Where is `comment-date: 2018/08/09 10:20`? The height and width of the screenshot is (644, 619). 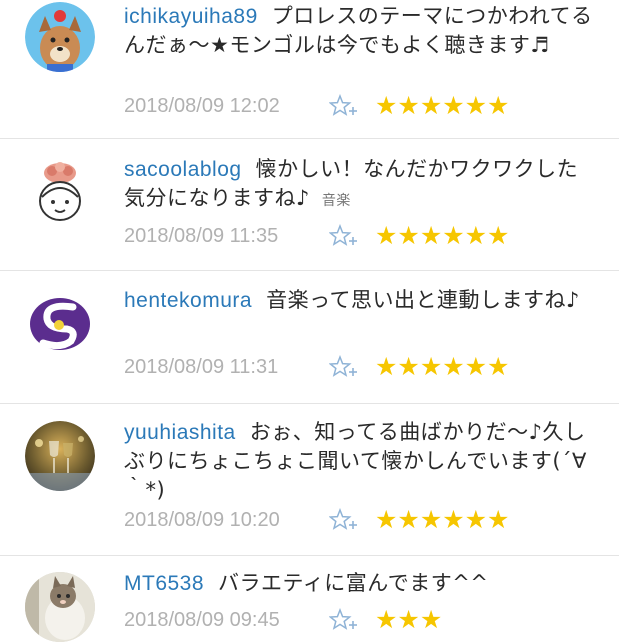
comment-date: 2018/08/09 10:20 is located at coordinates (202, 519).